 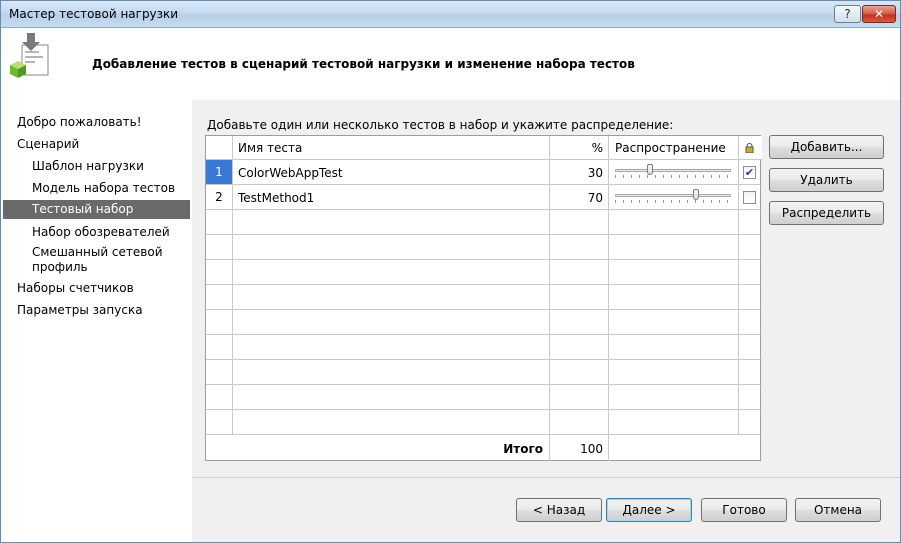 What do you see at coordinates (391, 148) in the screenshot?
I see `column-header-name: Имя теста` at bounding box center [391, 148].